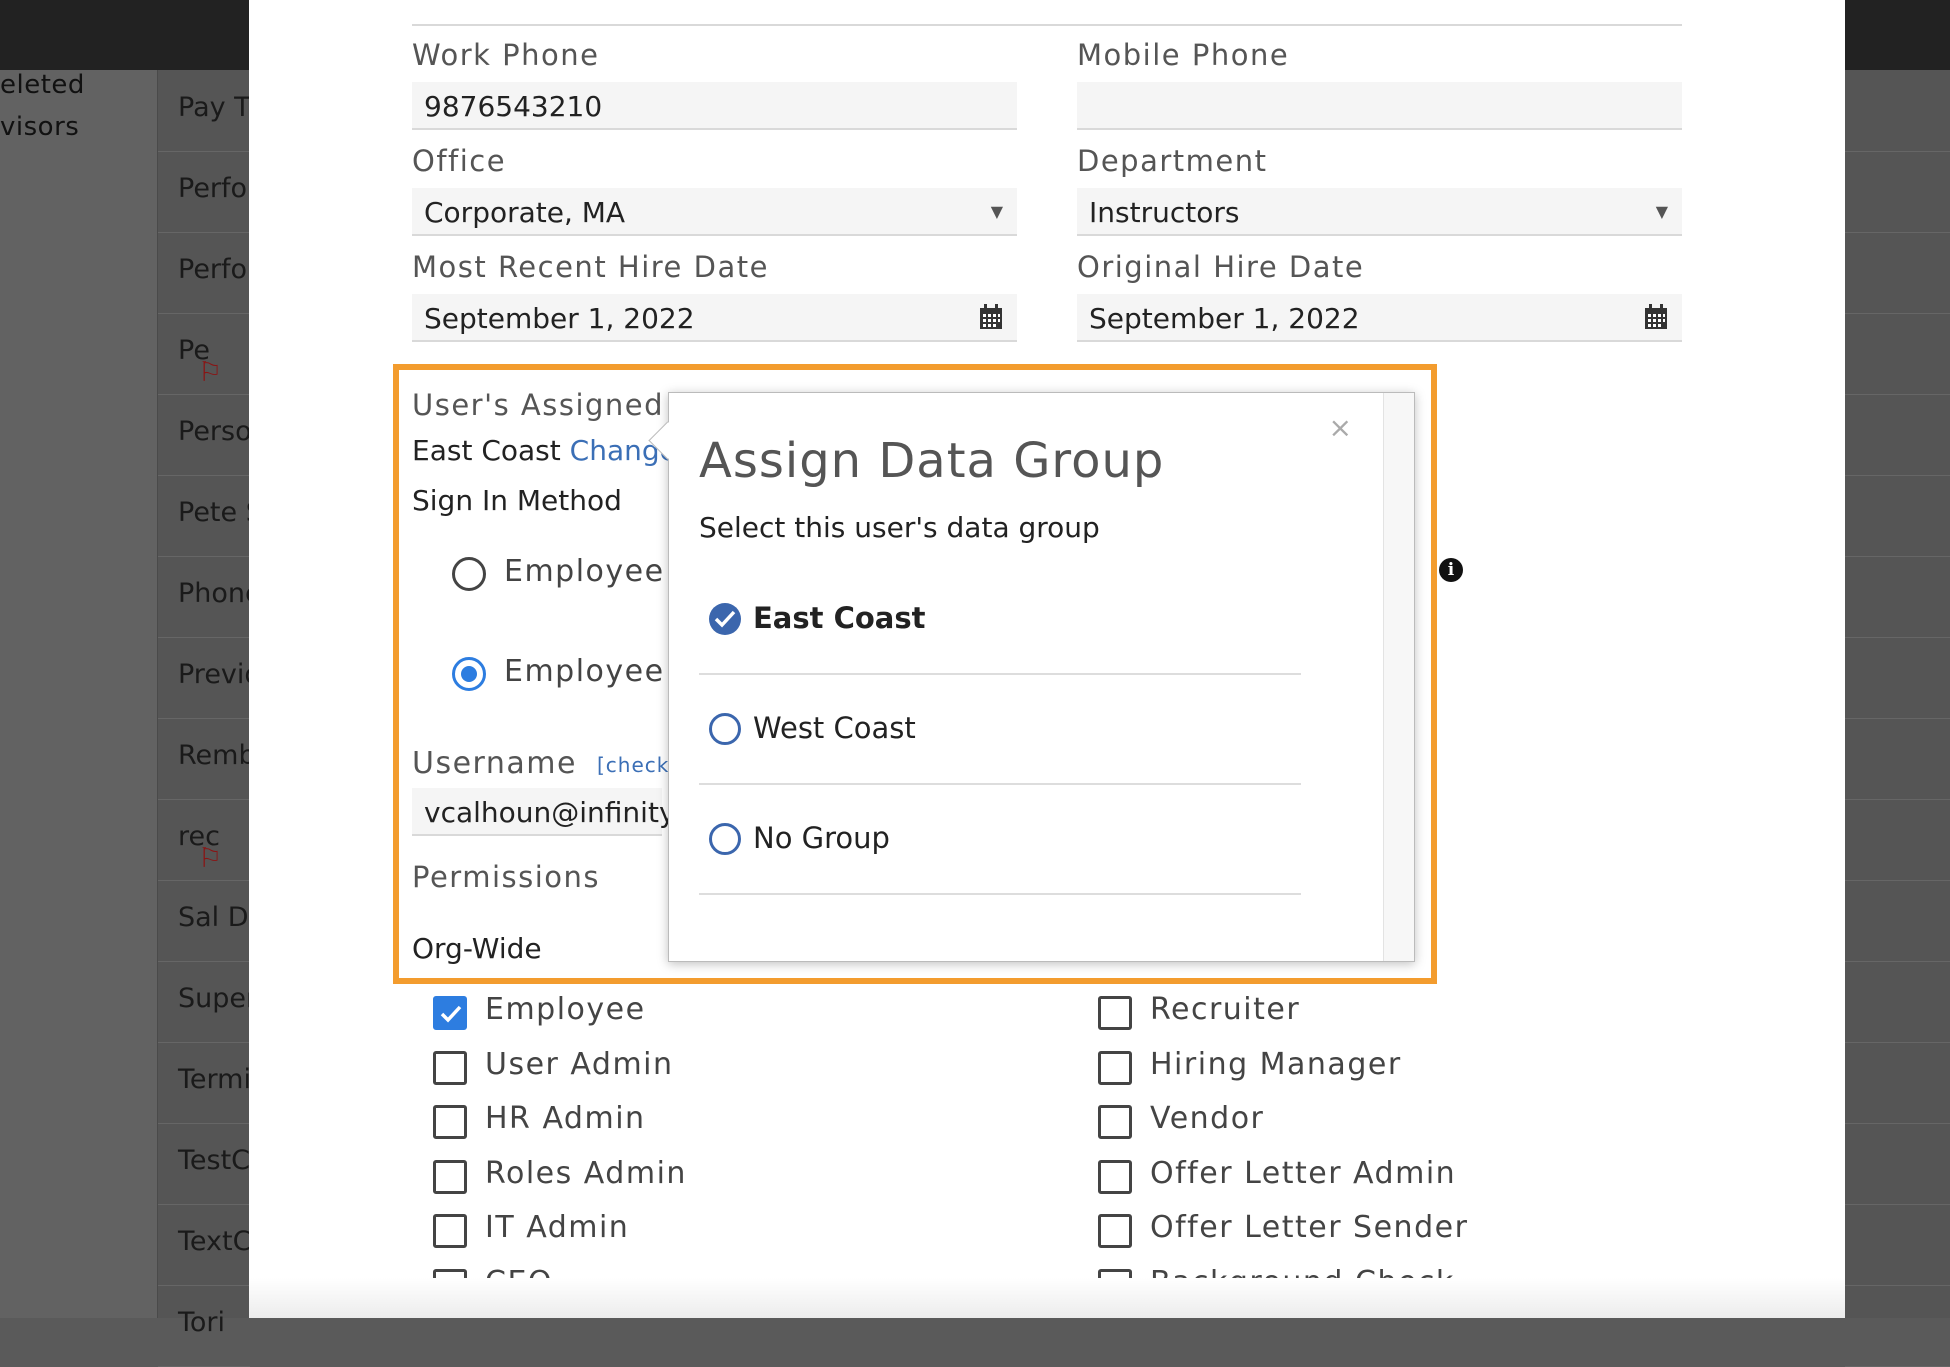 This screenshot has height=1367, width=1950. I want to click on department-select: Instructors ▼, so click(1379, 212).